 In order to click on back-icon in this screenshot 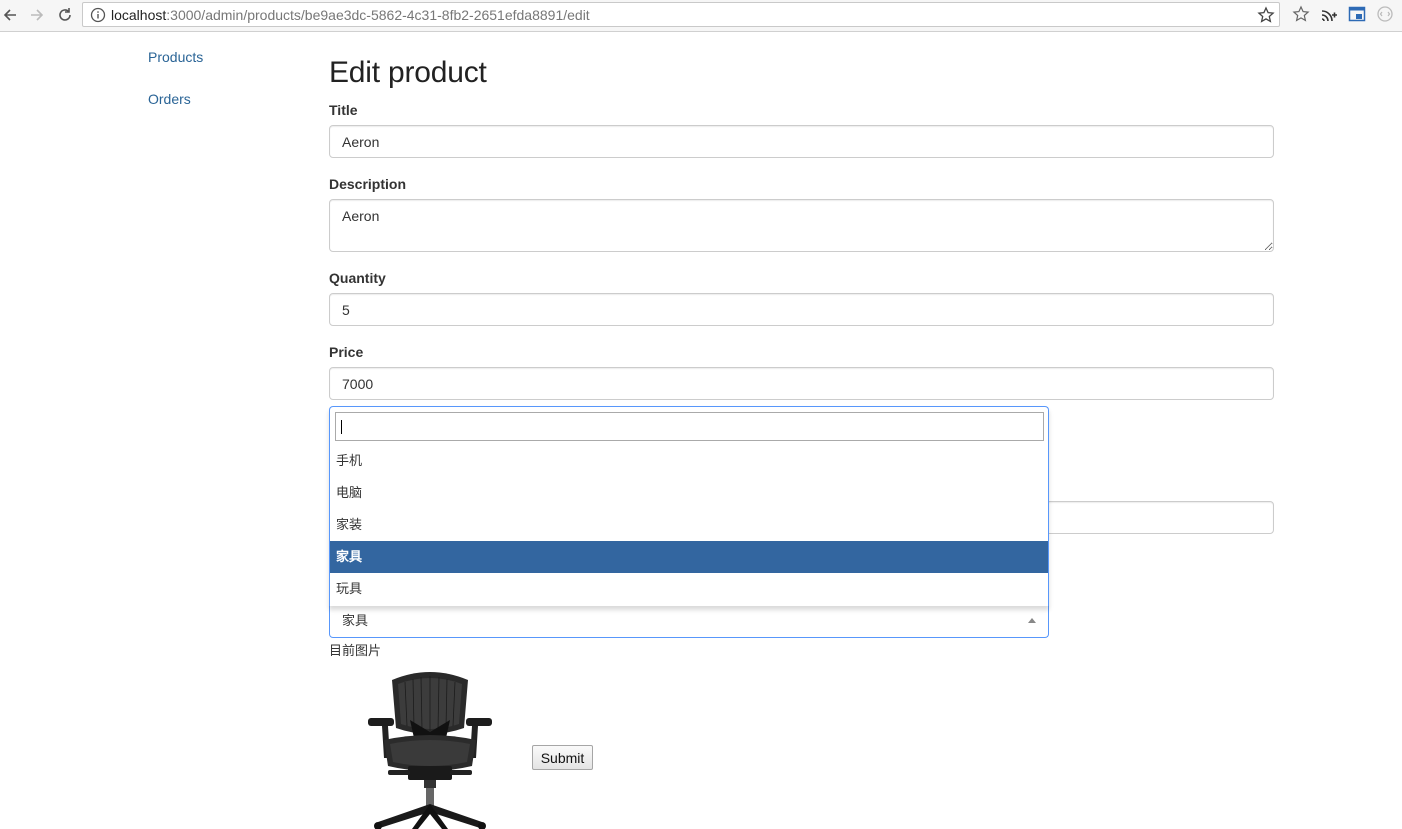, I will do `click(10, 15)`.